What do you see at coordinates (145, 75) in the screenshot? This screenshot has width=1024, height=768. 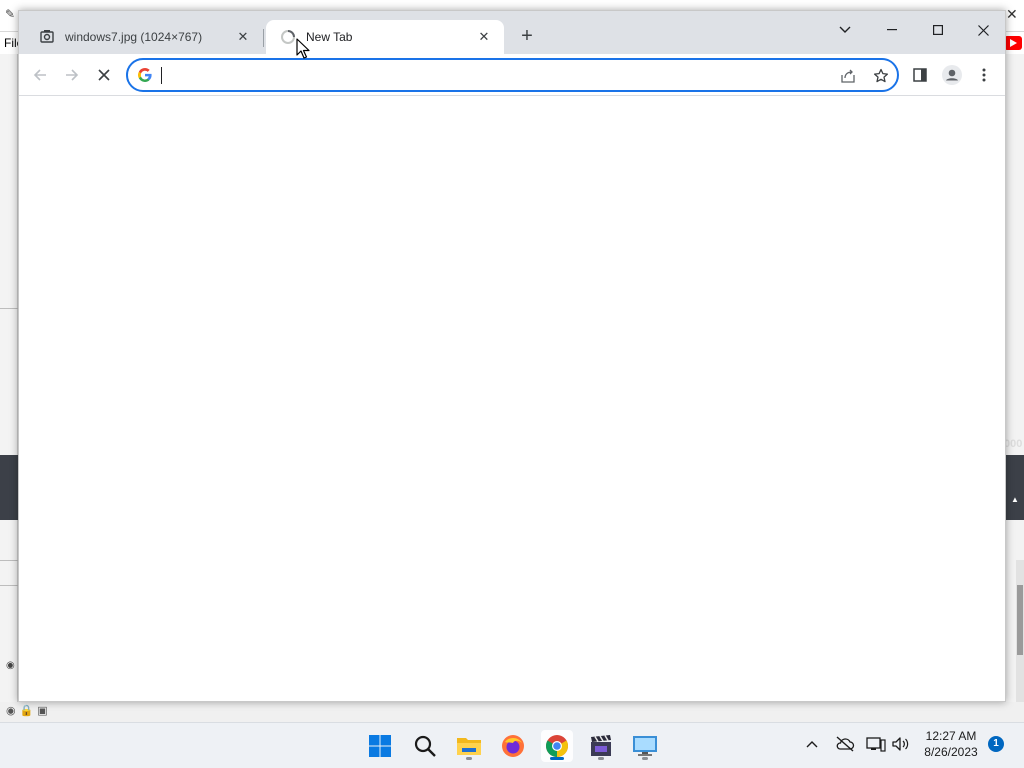 I see `google-g-icon` at bounding box center [145, 75].